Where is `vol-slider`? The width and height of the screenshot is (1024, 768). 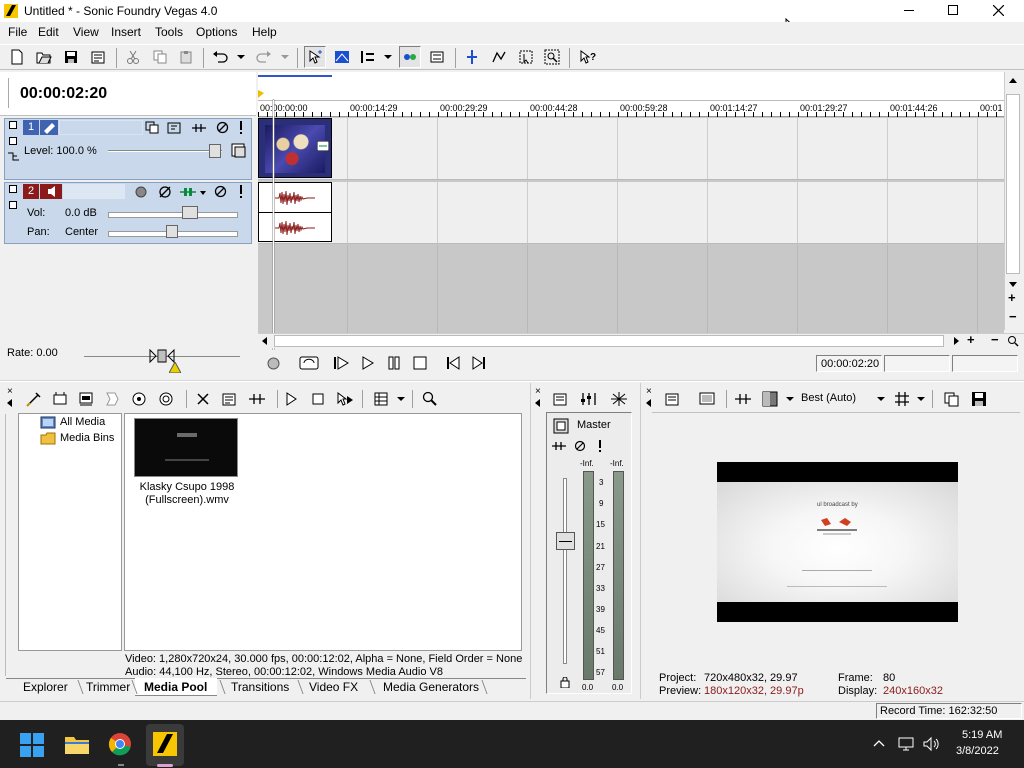 vol-slider is located at coordinates (173, 215).